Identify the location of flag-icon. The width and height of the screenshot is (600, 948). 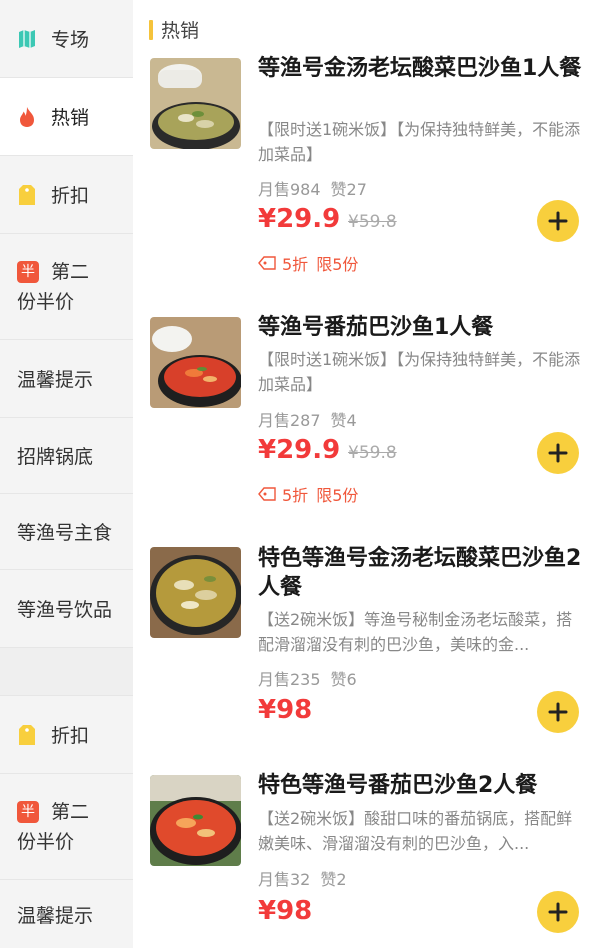
(27, 39).